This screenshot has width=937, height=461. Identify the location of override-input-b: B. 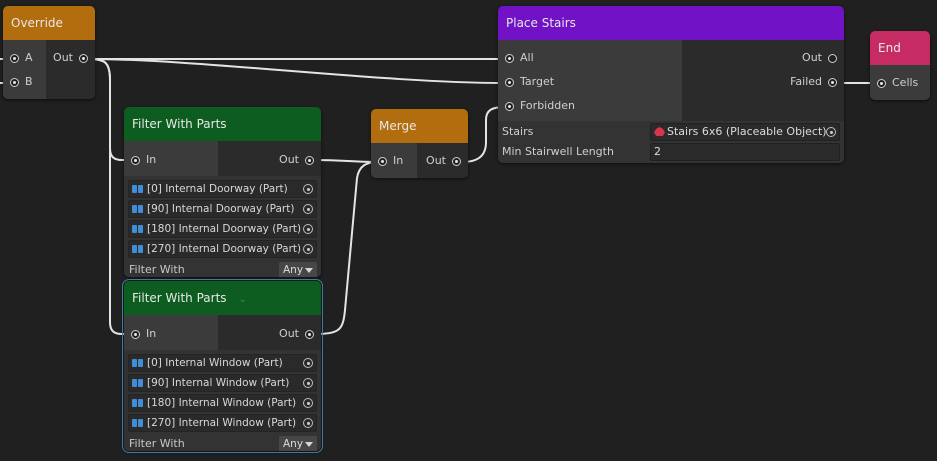
(24, 82).